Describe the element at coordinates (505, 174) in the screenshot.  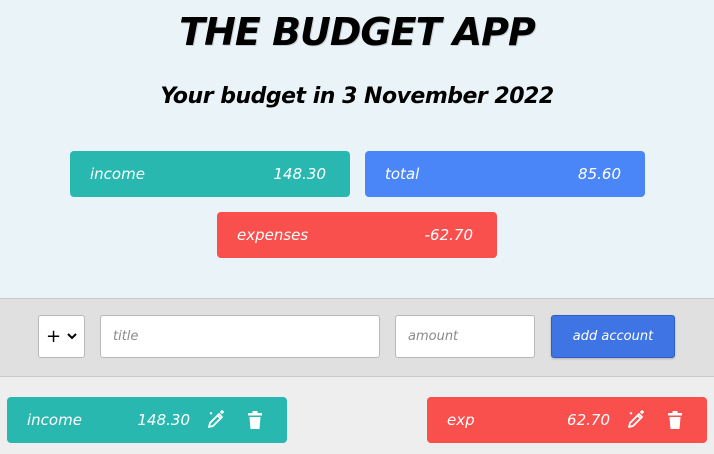
I see `total-summary-card: total 85.60` at that location.